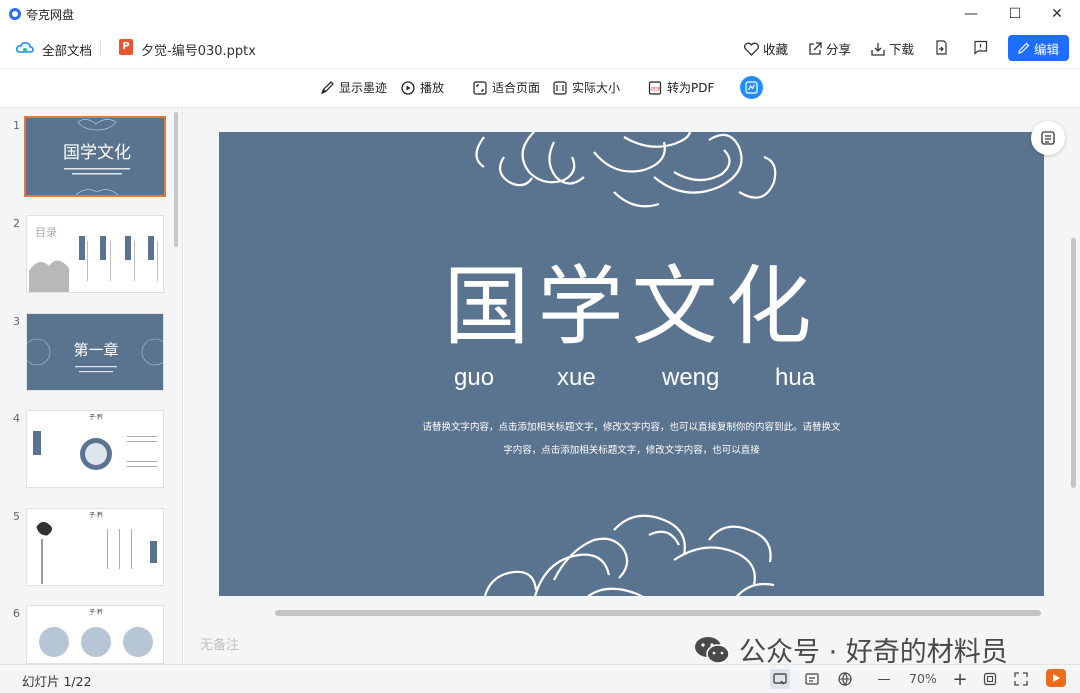 The width and height of the screenshot is (1080, 693). What do you see at coordinates (631, 450) in the screenshot?
I see `slide-body-text: 字内容，点击添加相关标题文字，修改文字内容，也可以直接` at bounding box center [631, 450].